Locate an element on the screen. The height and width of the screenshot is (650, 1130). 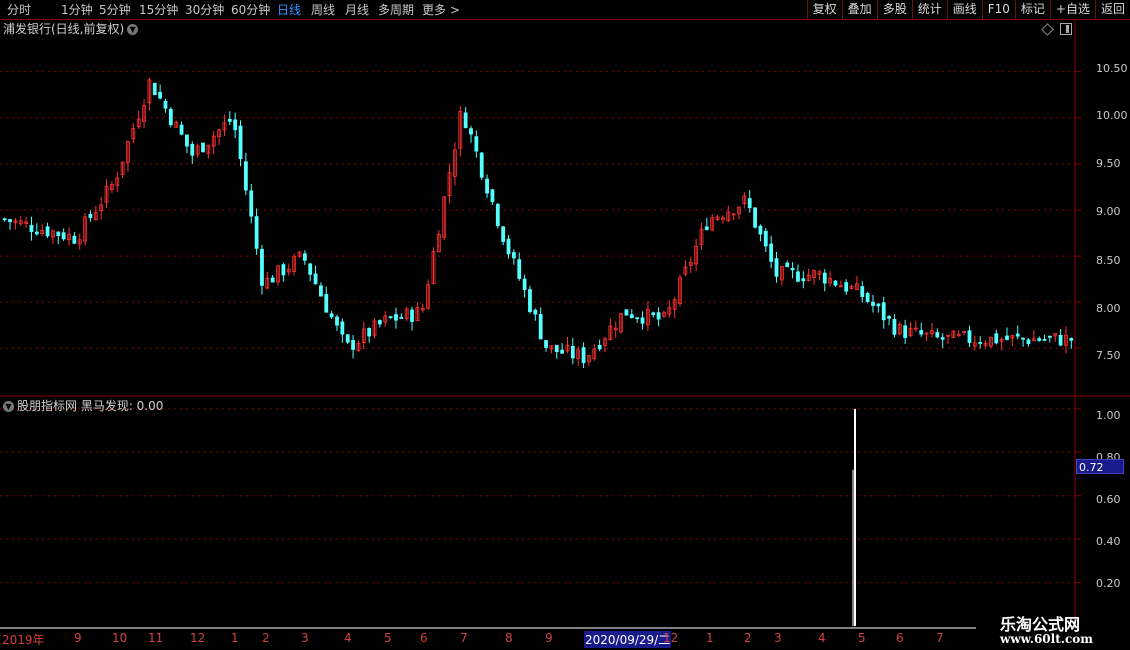
price-axis-label: 8.00 is located at coordinates (1108, 308).